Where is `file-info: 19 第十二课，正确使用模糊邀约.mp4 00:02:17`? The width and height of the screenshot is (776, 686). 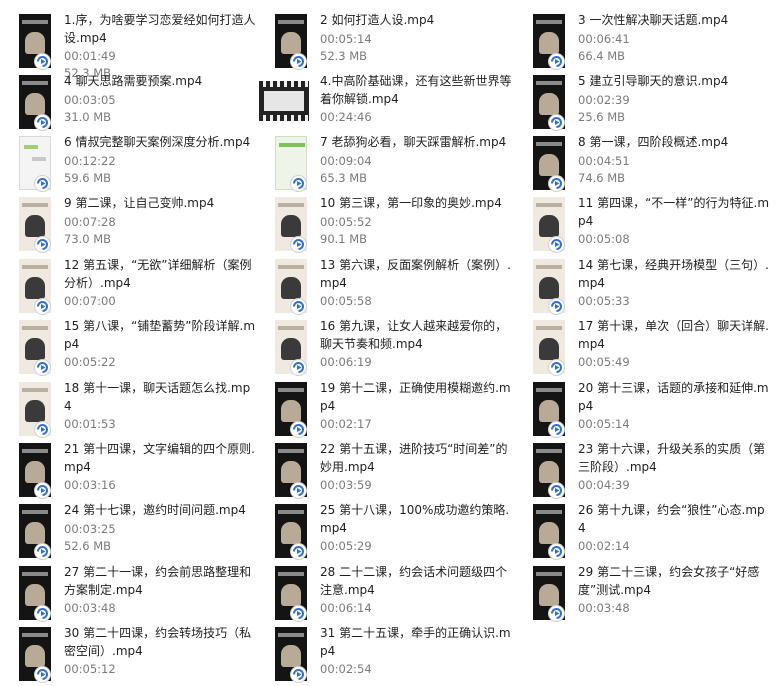 file-info: 19 第十二课，正确使用模糊邀约.mp4 00:02:17 is located at coordinates (416, 407).